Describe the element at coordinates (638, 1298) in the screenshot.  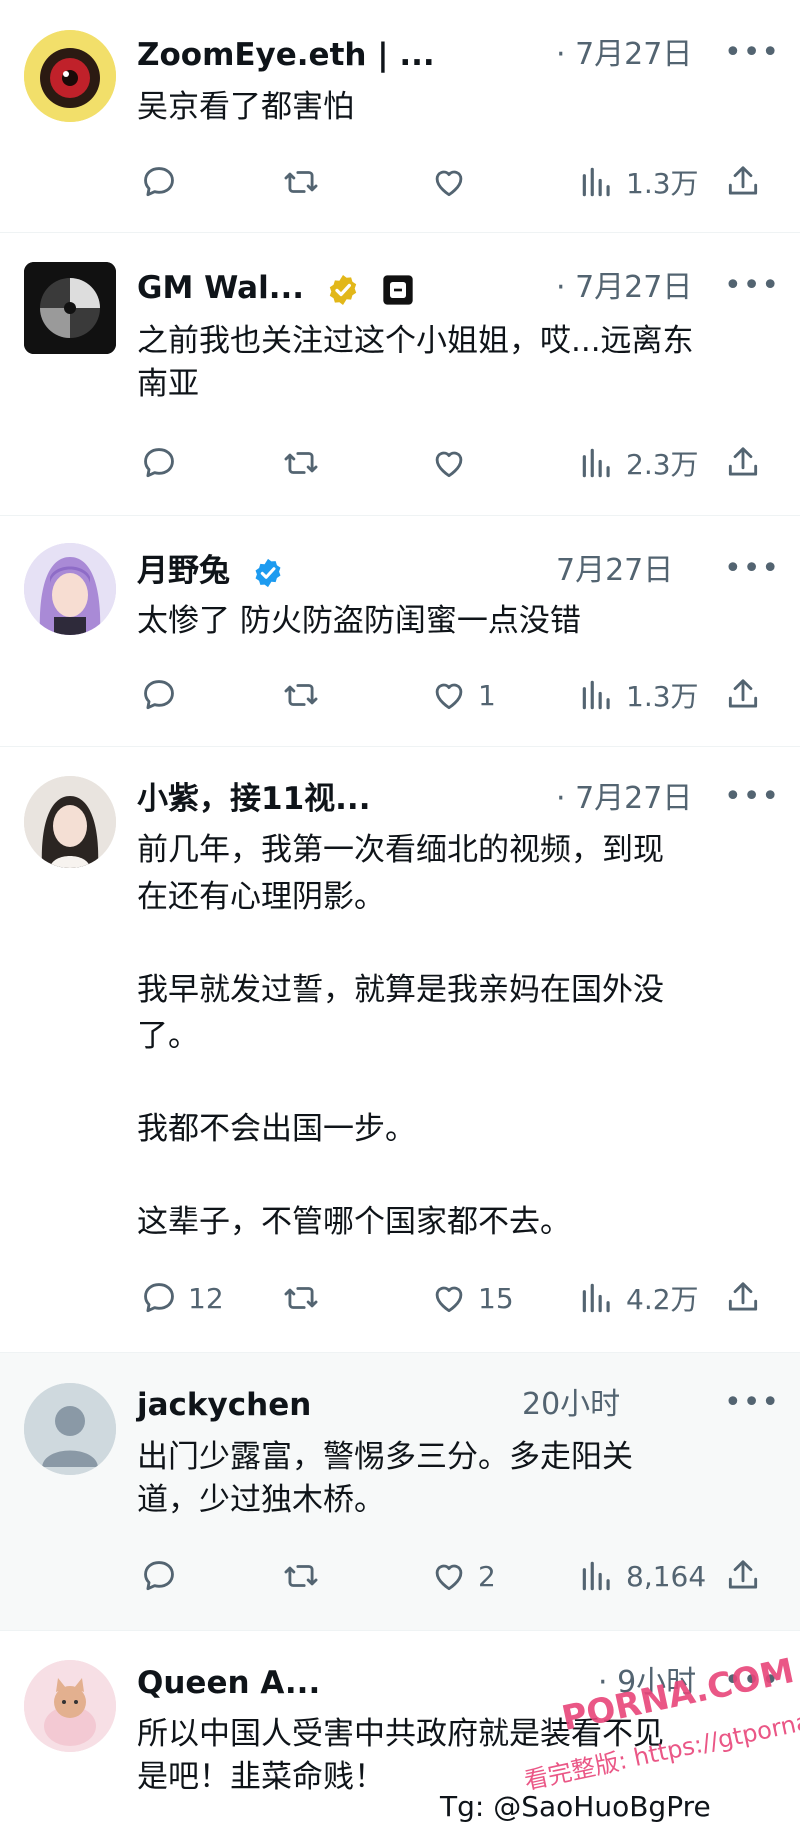
I see `views-button: 4.2万` at that location.